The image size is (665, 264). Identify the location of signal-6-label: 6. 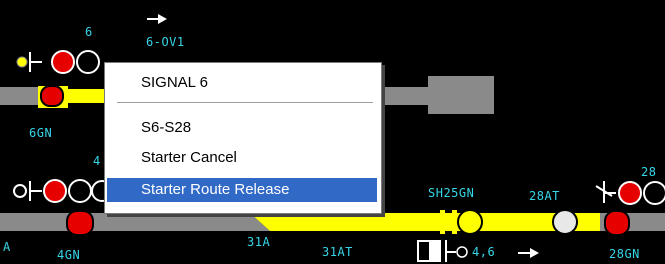
(89, 32).